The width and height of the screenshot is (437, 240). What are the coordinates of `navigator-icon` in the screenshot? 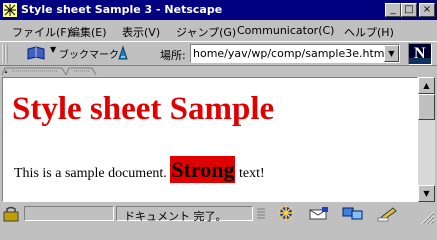 It's located at (286, 213).